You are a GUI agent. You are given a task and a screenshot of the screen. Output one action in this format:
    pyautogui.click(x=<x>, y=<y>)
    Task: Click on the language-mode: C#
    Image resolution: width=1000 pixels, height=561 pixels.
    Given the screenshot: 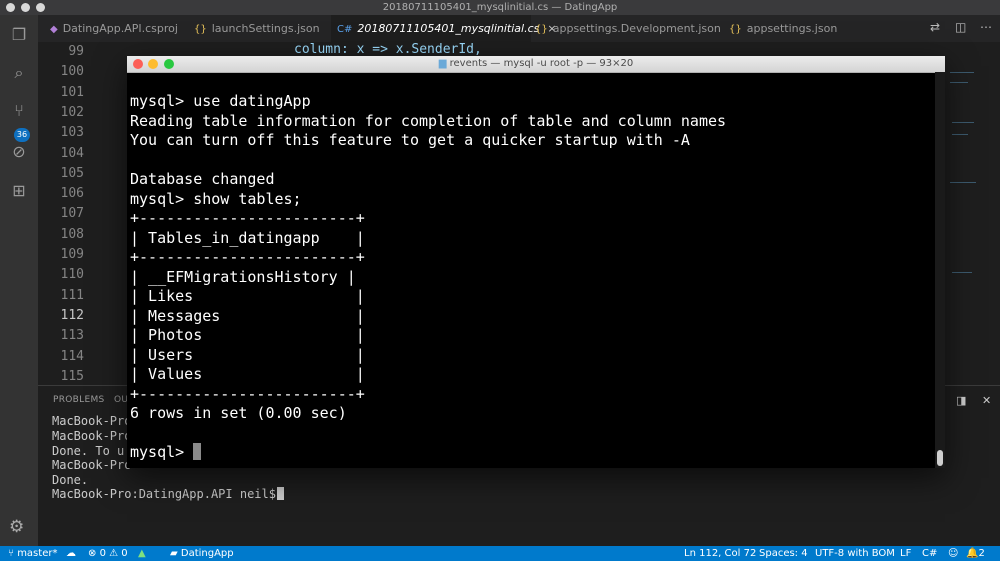 What is the action you would take?
    pyautogui.click(x=929, y=553)
    